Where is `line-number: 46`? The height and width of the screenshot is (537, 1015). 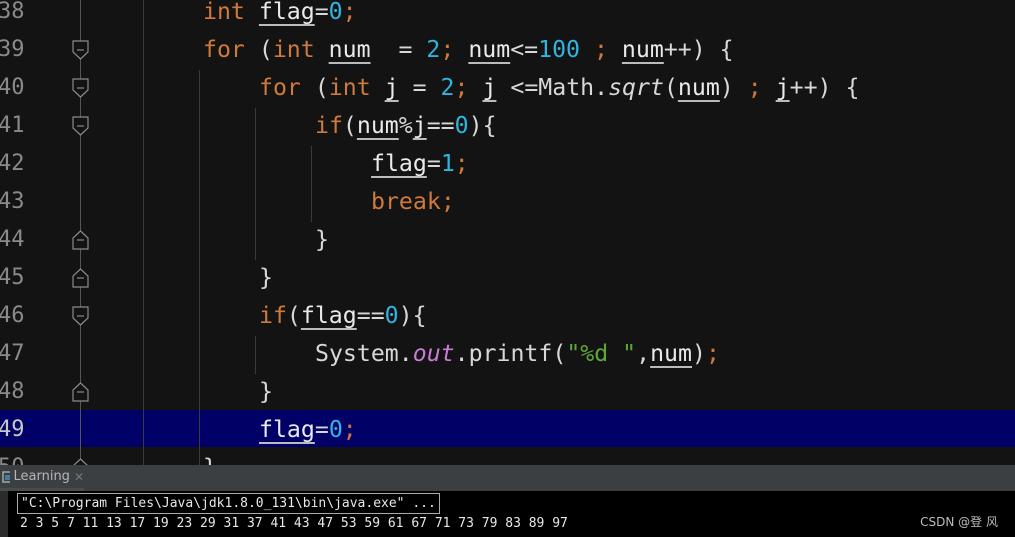 line-number: 46 is located at coordinates (12, 315).